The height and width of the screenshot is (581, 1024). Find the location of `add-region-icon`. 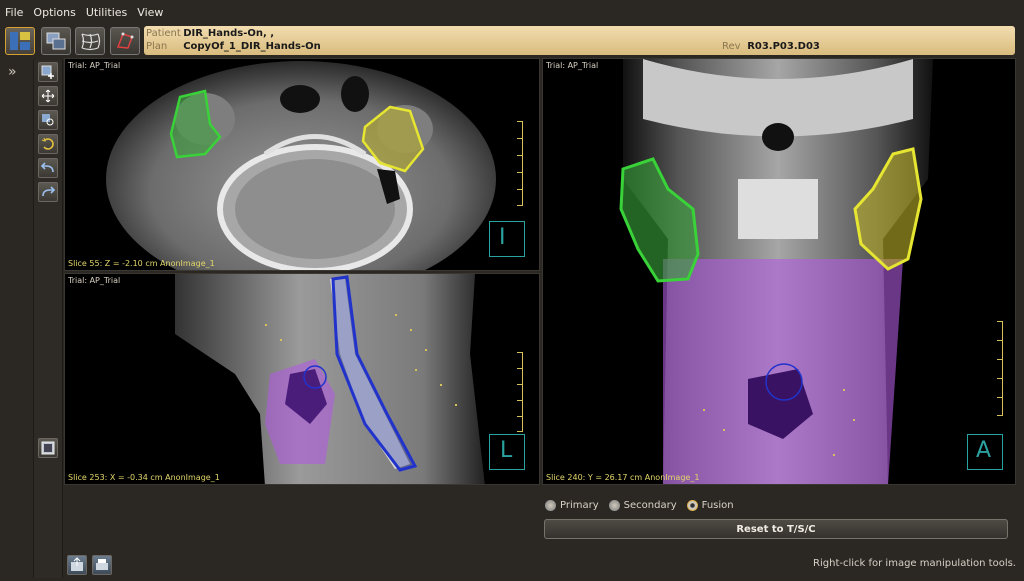

add-region-icon is located at coordinates (47, 72).